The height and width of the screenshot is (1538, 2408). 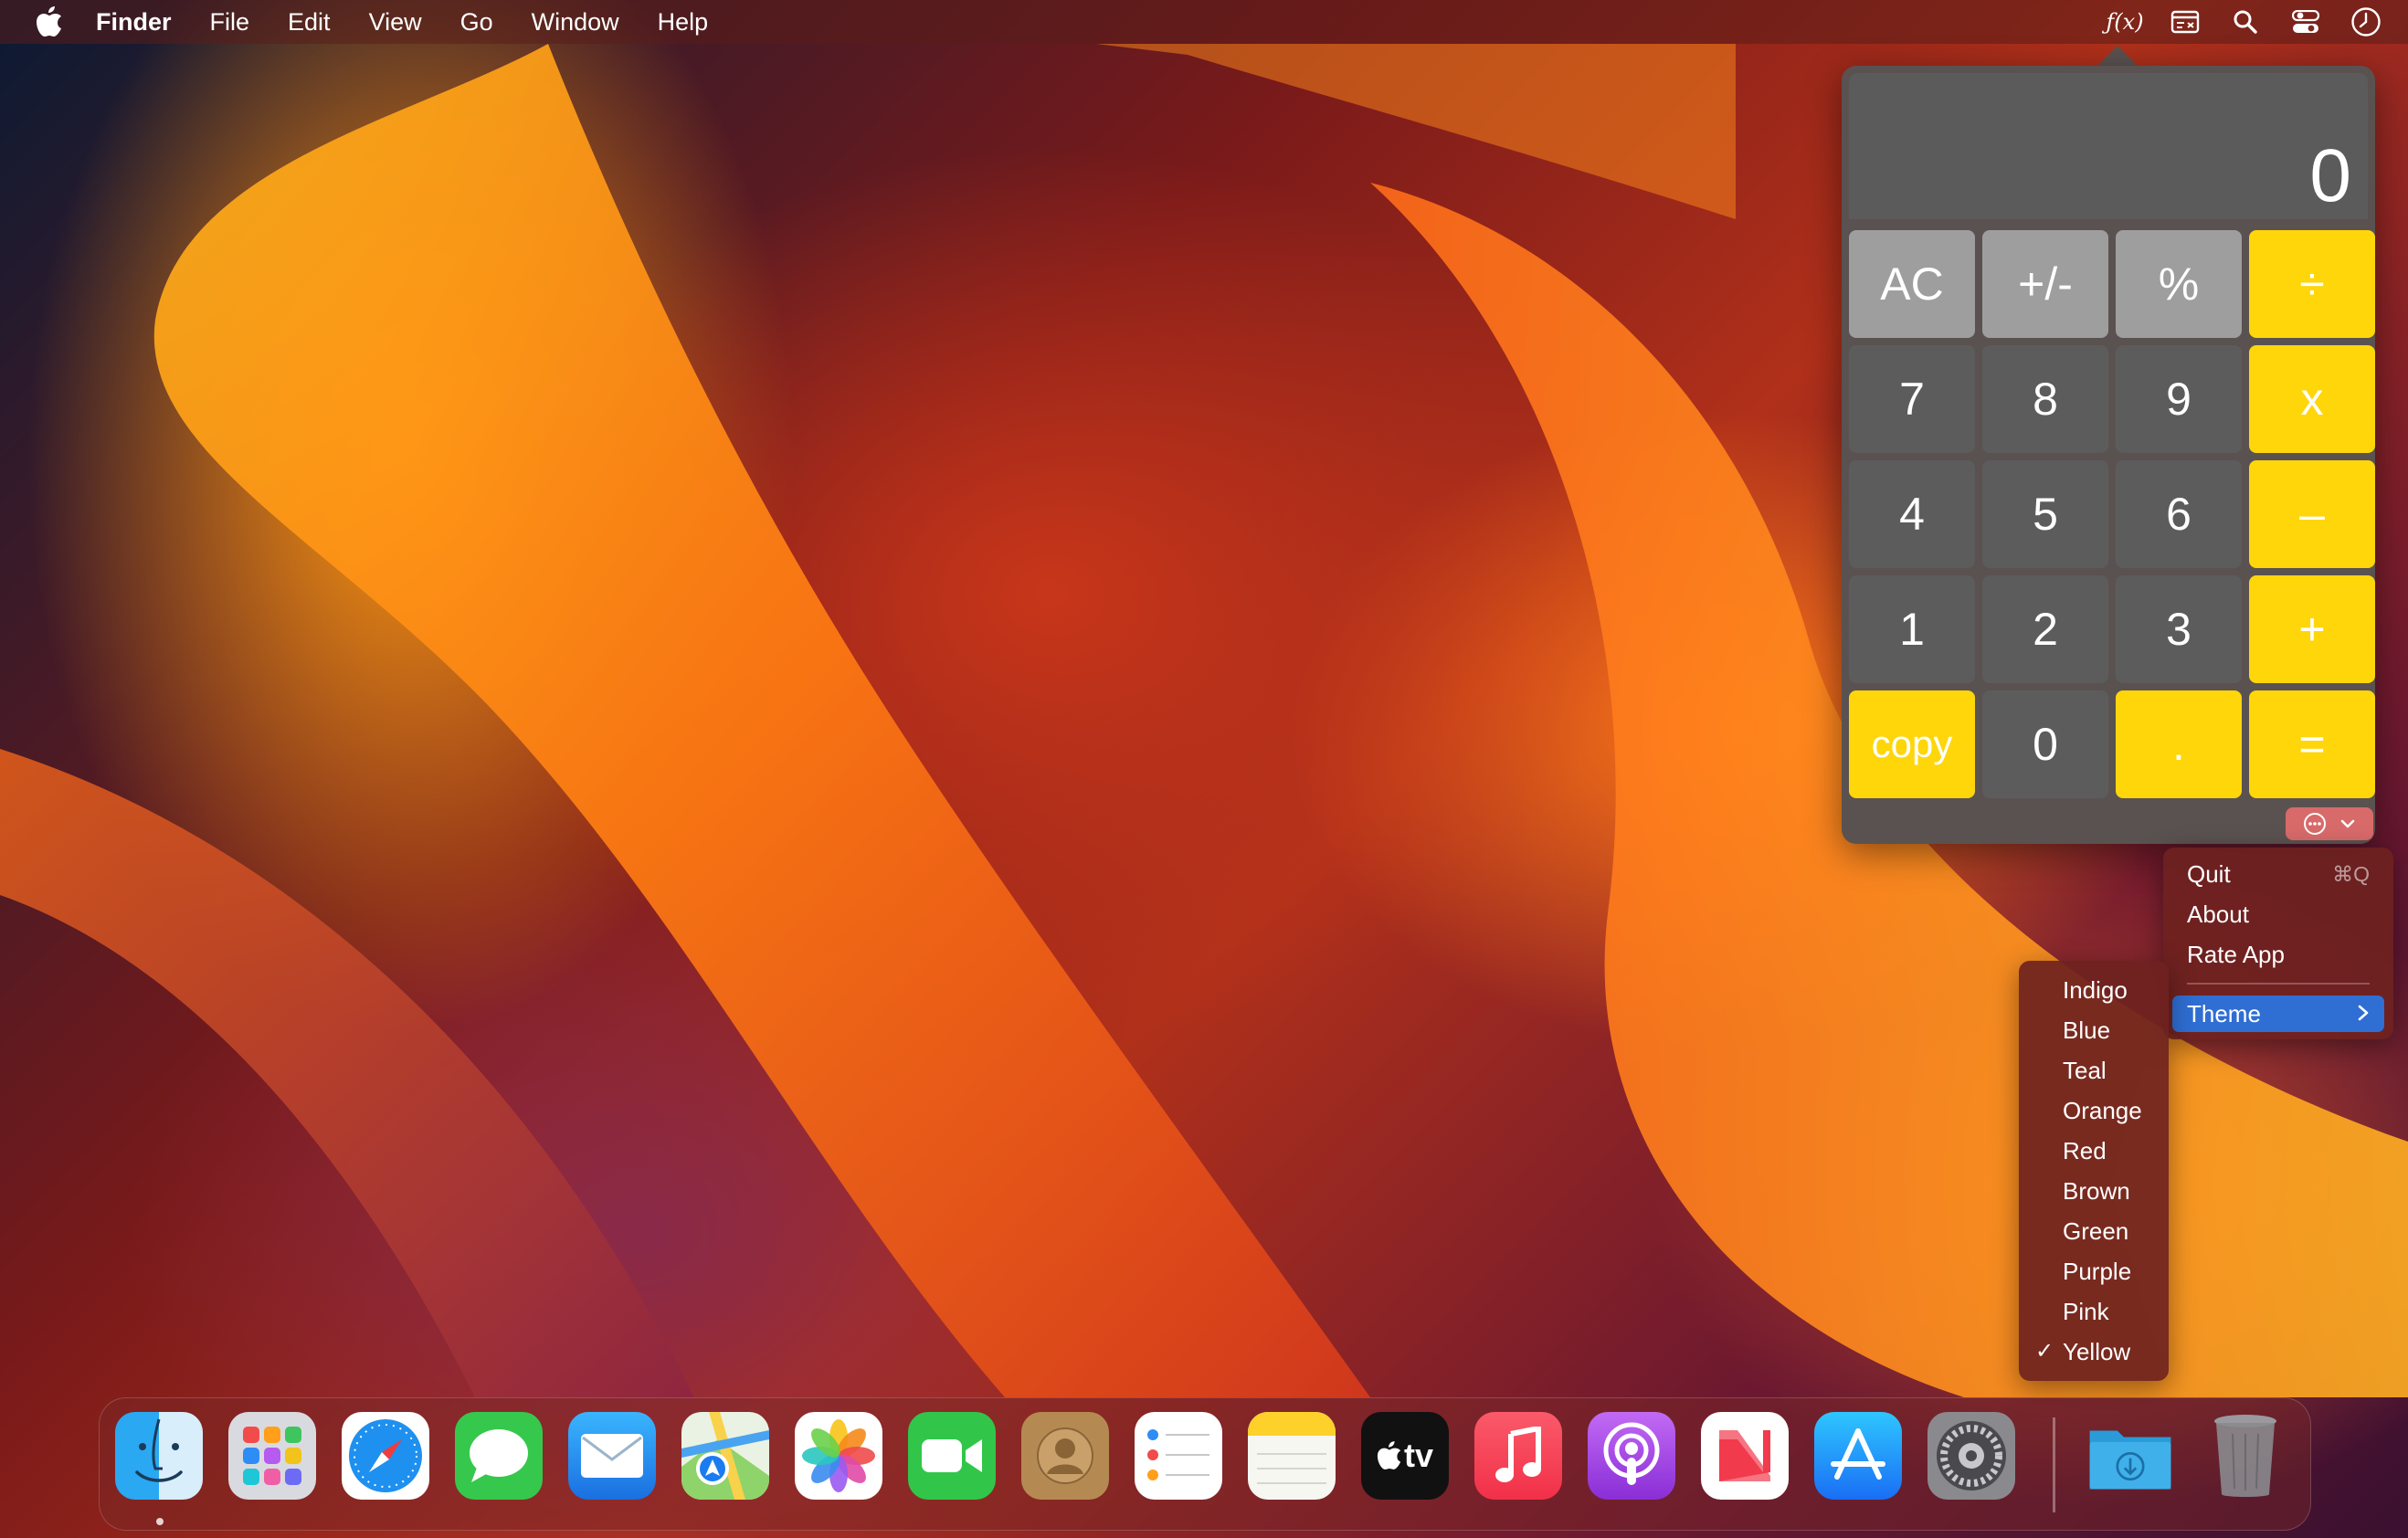 I want to click on contacts-icon, so click(x=1065, y=1456).